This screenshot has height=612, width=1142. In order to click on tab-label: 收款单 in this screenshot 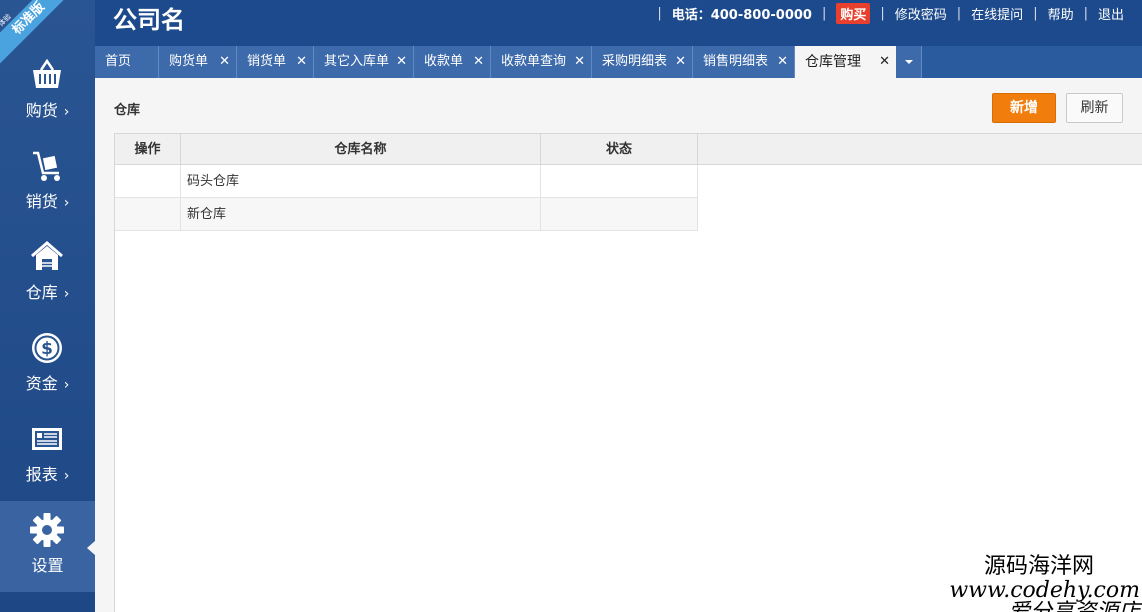, I will do `click(444, 61)`.